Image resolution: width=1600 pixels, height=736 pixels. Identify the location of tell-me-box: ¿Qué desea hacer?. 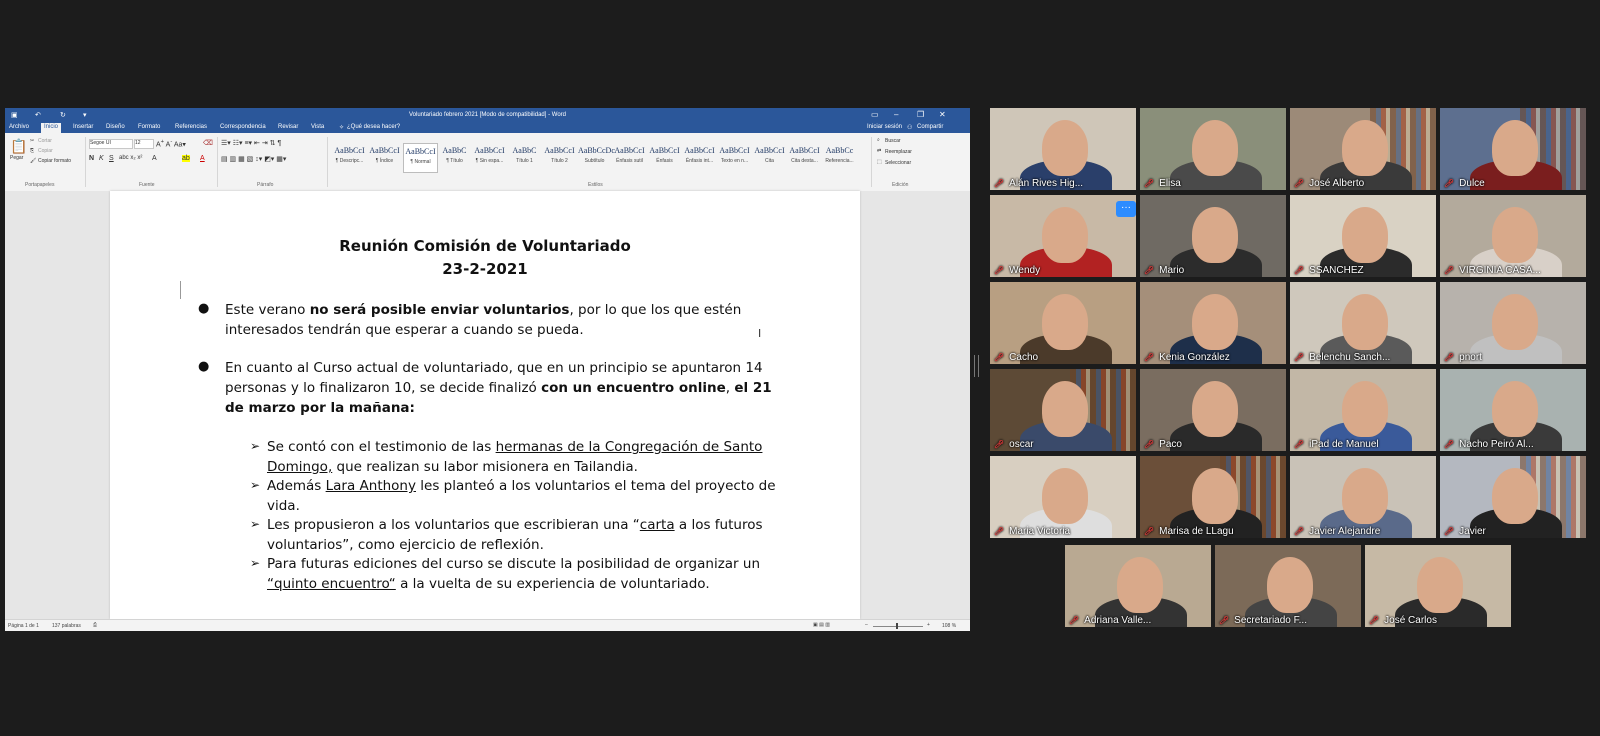
(373, 127).